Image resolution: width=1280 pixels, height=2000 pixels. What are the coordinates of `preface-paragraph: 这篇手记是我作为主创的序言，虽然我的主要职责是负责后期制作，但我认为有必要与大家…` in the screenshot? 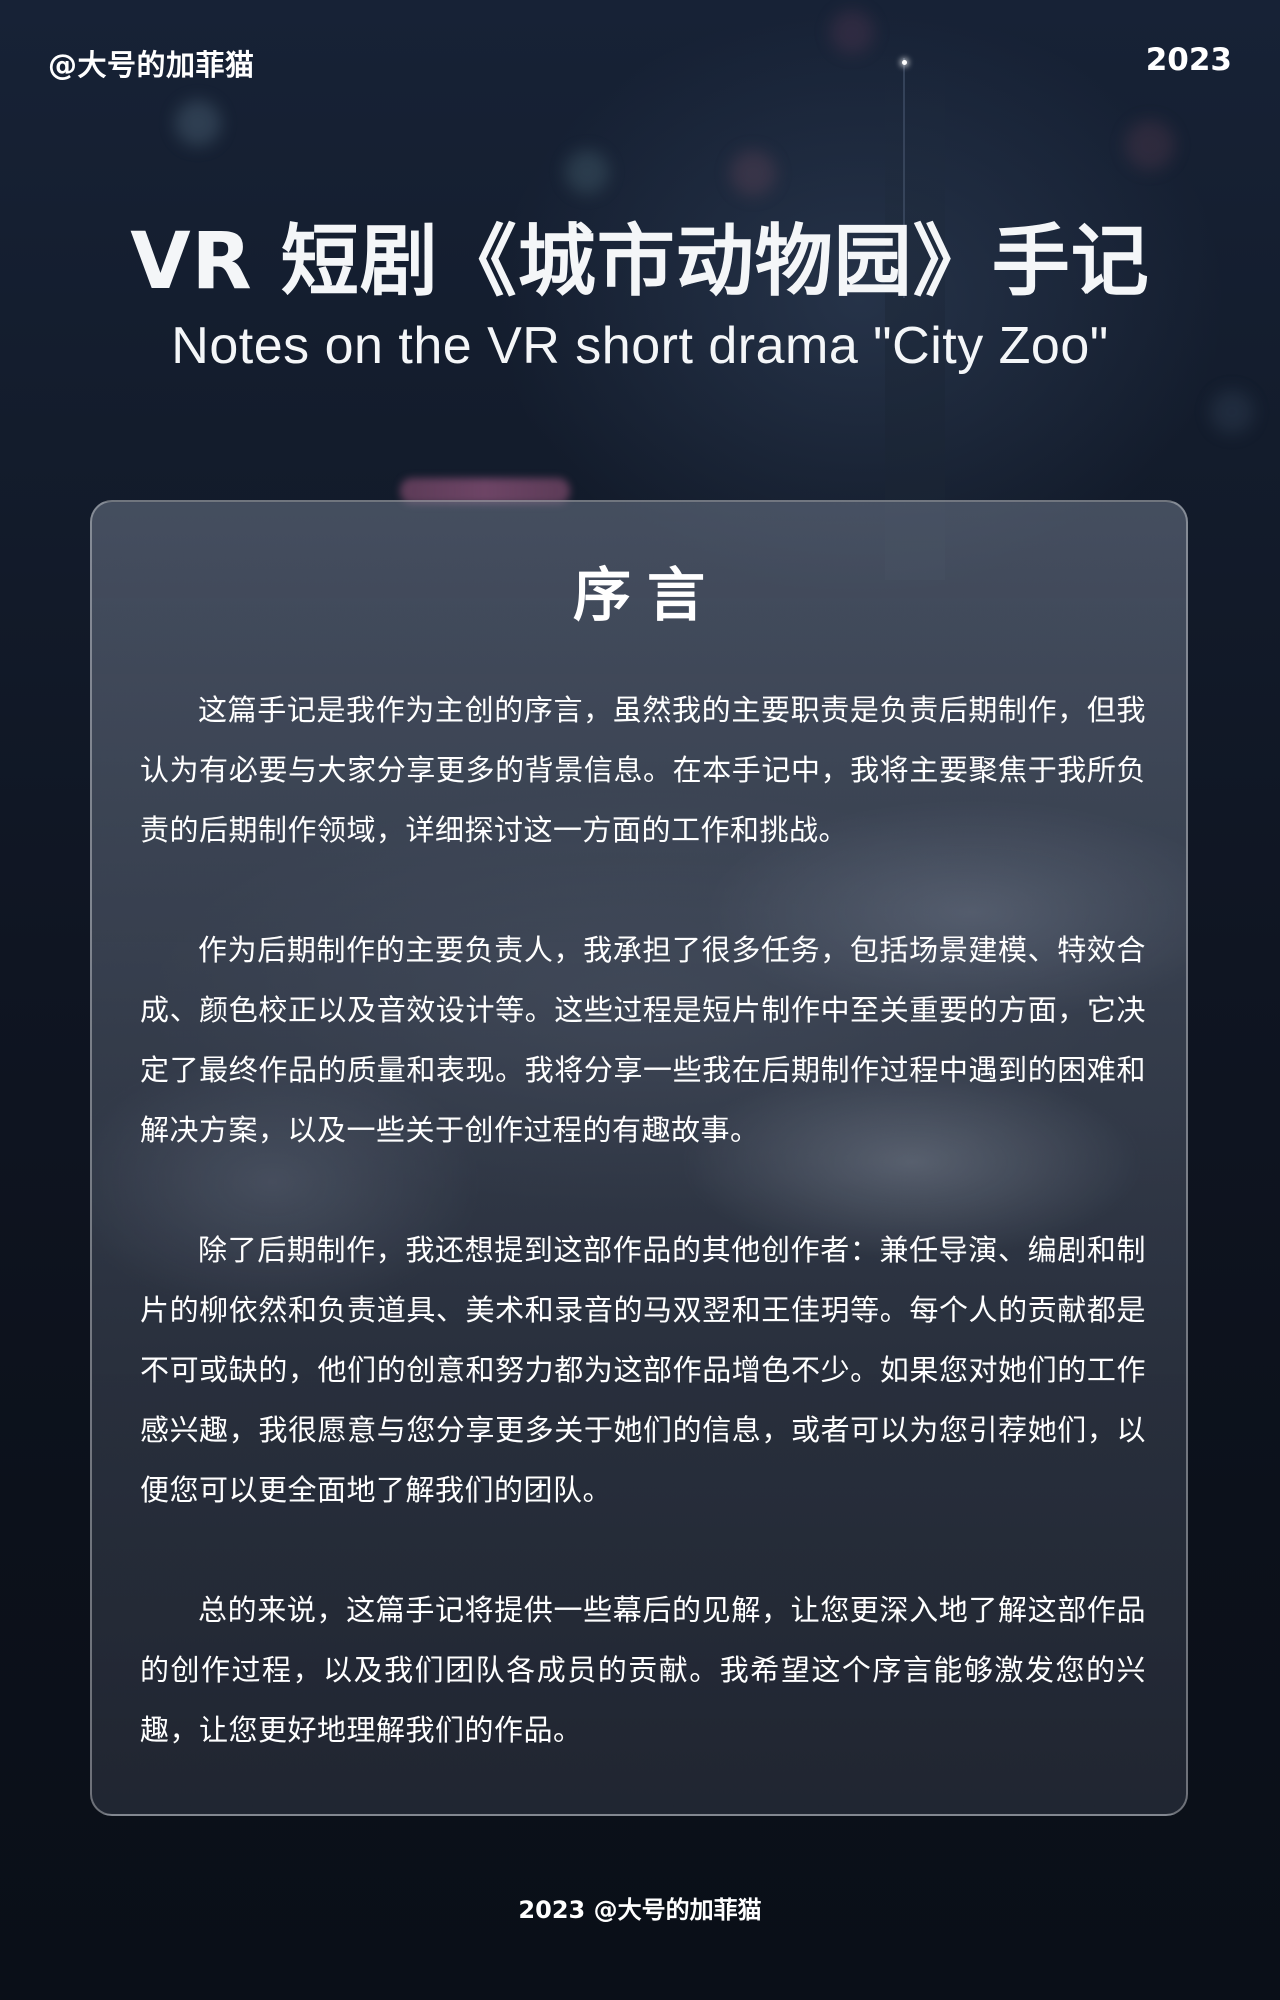 It's located at (643, 770).